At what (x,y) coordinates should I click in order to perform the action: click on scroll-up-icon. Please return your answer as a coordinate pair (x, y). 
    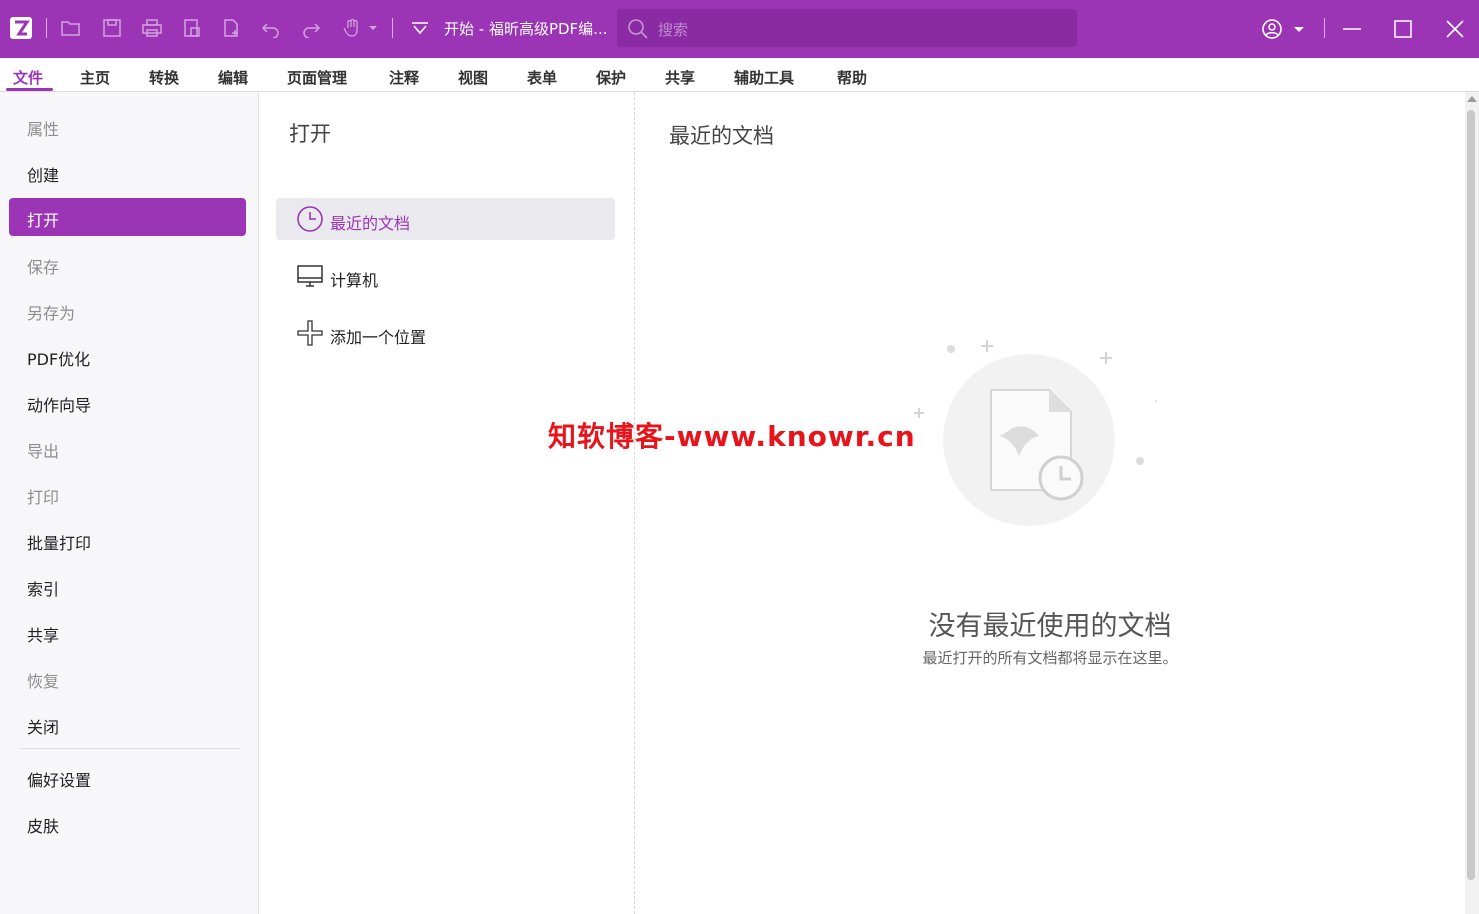
    Looking at the image, I should click on (1472, 99).